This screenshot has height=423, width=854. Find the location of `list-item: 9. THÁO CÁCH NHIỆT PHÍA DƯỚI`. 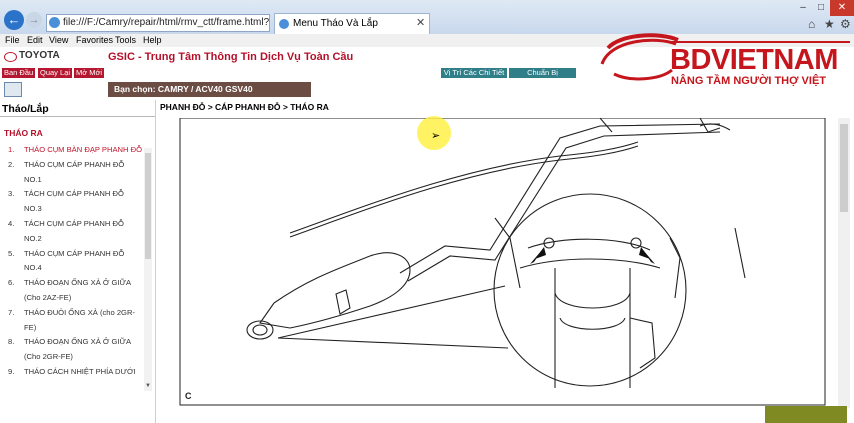

list-item: 9. THÁO CÁCH NHIỆT PHÍA DƯỚI is located at coordinates (75, 372).